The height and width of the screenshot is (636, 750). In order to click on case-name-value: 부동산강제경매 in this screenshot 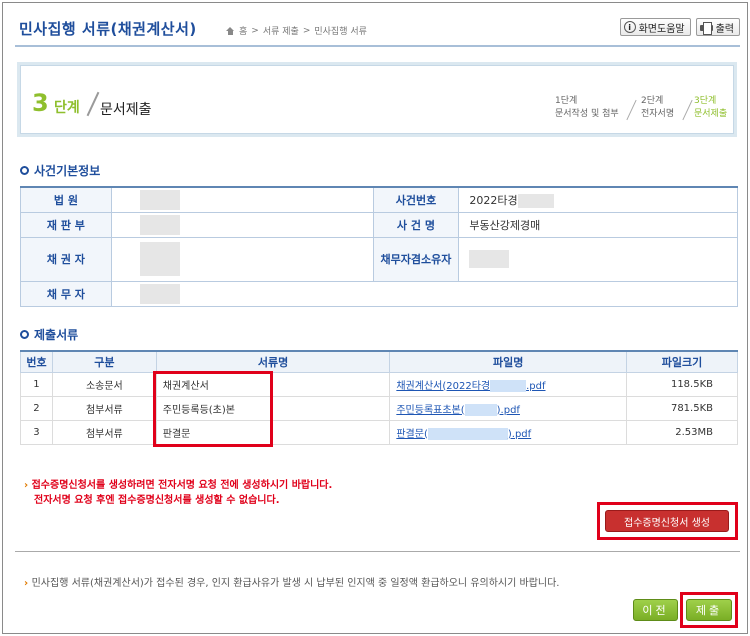, I will do `click(598, 224)`.